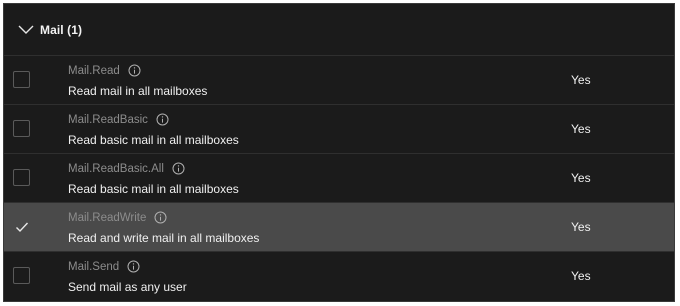  I want to click on permission-description: Read and write mail in all mailboxes, so click(164, 238).